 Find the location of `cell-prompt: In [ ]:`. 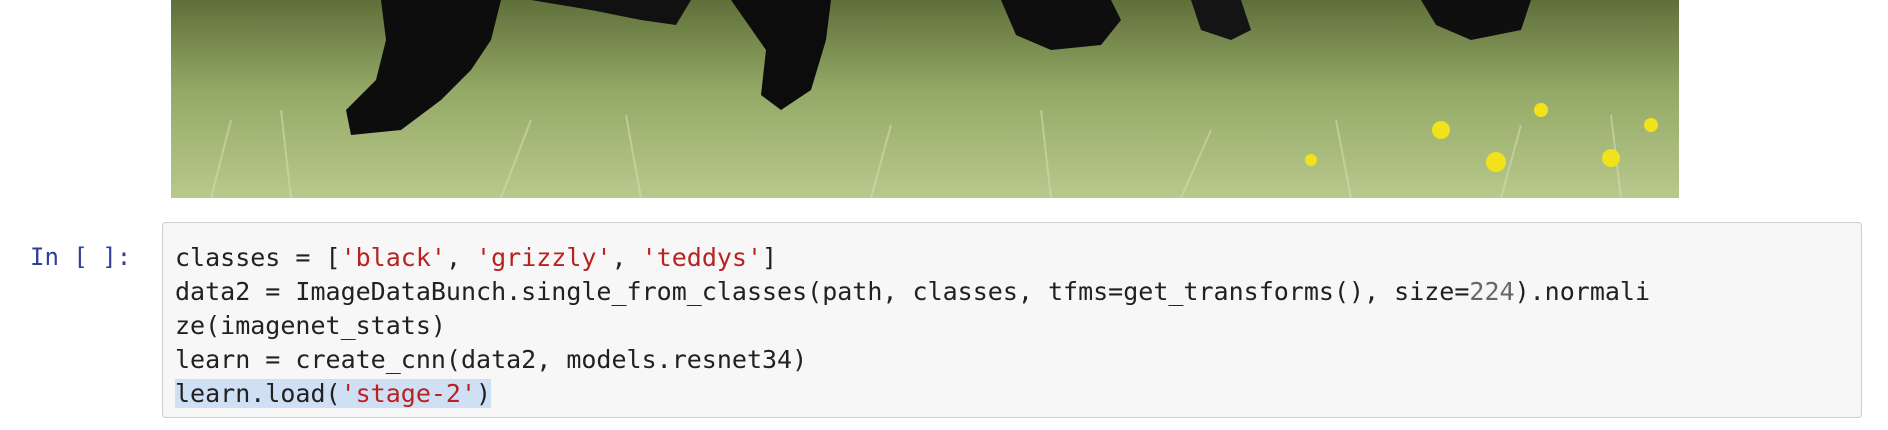

cell-prompt: In [ ]: is located at coordinates (81, 257).